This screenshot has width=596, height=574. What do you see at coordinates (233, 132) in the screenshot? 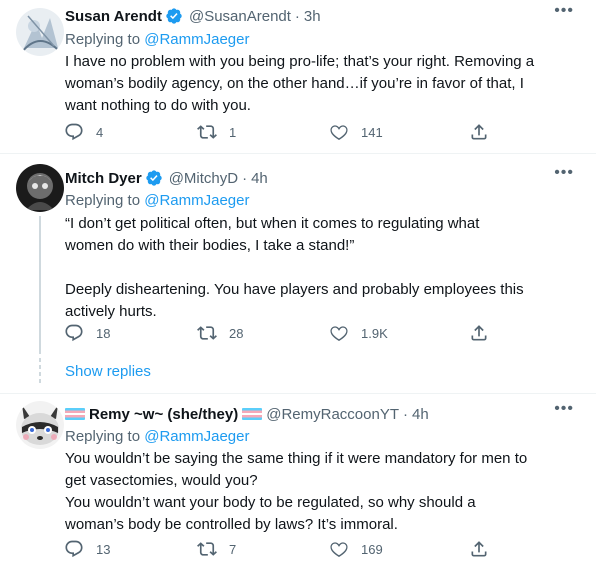
I see `retweet-count: 1` at bounding box center [233, 132].